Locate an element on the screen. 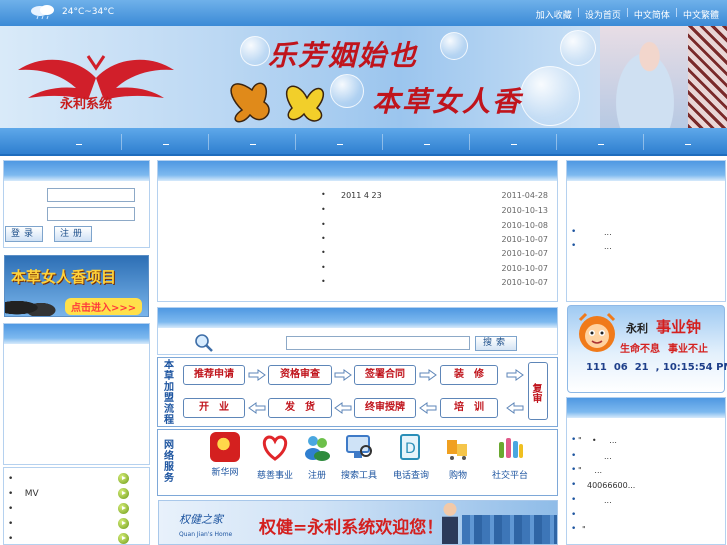 Image resolution: width=727 pixels, height=545 pixels. banner-slogan-line1: 乐芳姻始也 is located at coordinates (343, 55).